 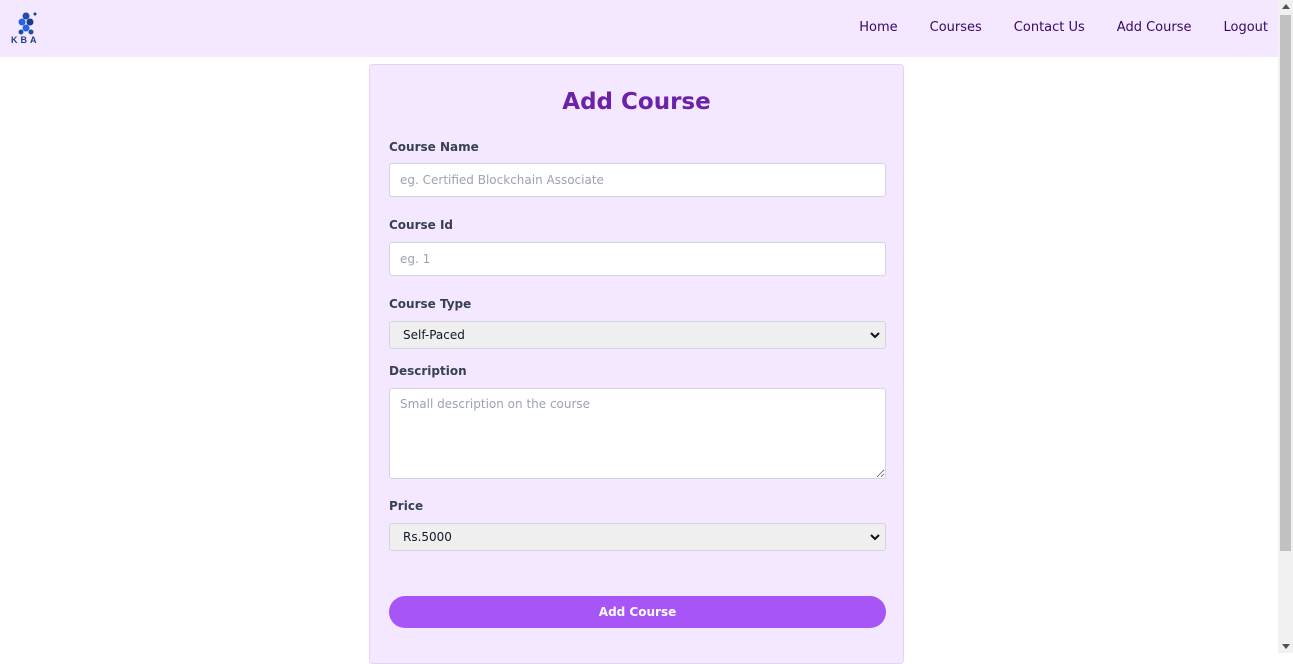 What do you see at coordinates (25, 40) in the screenshot?
I see `logo-text: KBA` at bounding box center [25, 40].